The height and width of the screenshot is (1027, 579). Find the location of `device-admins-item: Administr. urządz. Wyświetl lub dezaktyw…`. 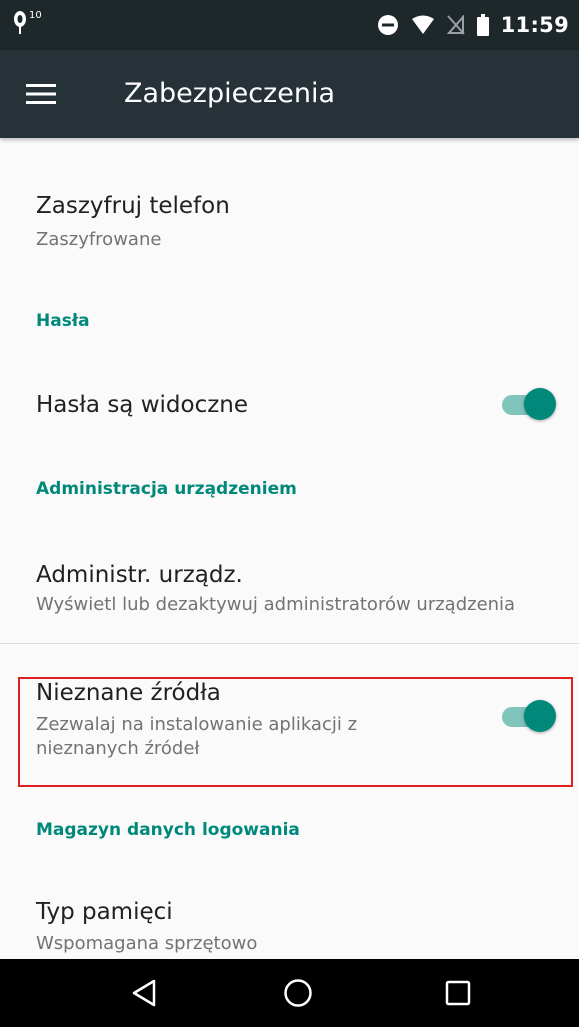

device-admins-item: Administr. urządz. Wyświetl lub dezaktyw… is located at coordinates (289, 593).